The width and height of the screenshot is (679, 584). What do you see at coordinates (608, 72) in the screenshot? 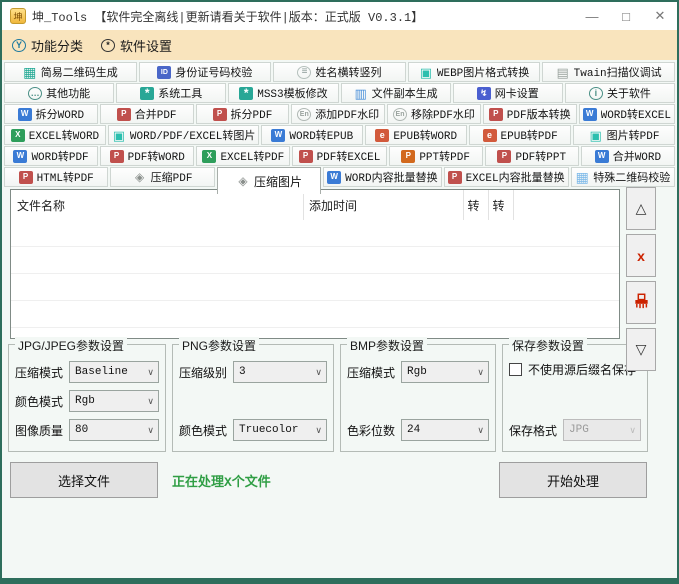
I see `twain-scanner-debug-button: ▤ Twain扫描仪调试` at bounding box center [608, 72].